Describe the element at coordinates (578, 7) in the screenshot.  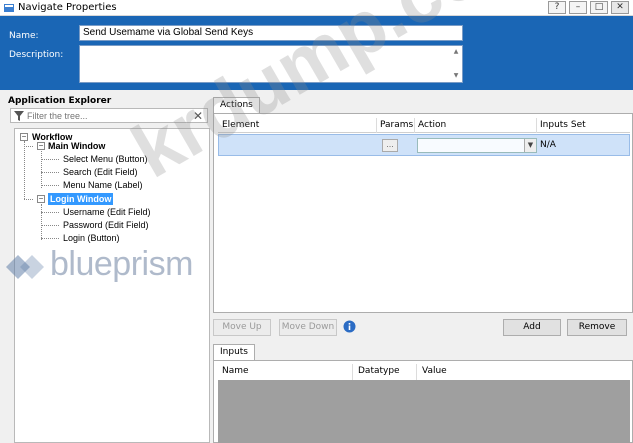
I see `minimize-button: –` at that location.